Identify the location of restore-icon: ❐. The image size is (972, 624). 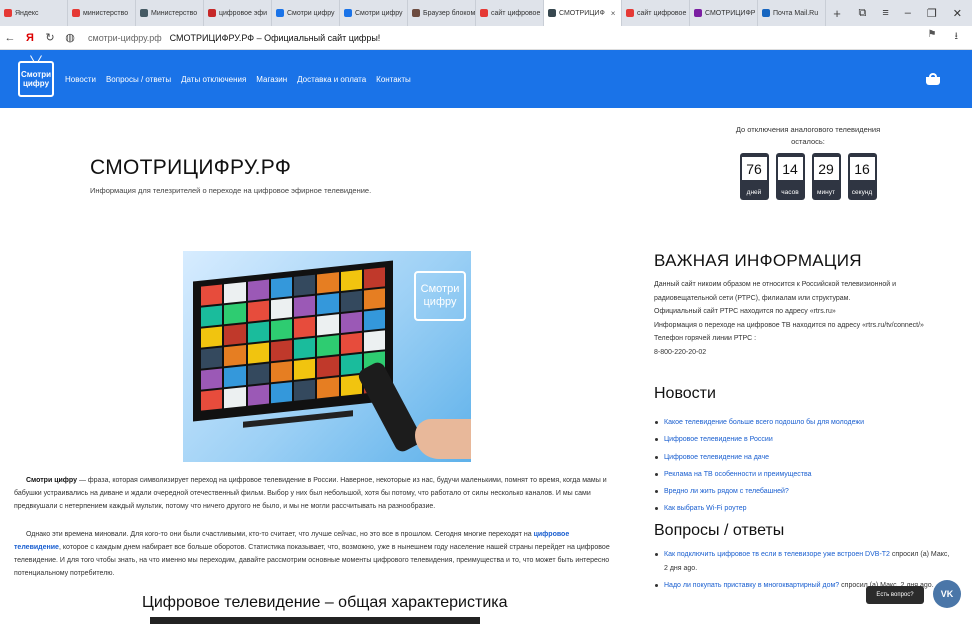
(932, 13).